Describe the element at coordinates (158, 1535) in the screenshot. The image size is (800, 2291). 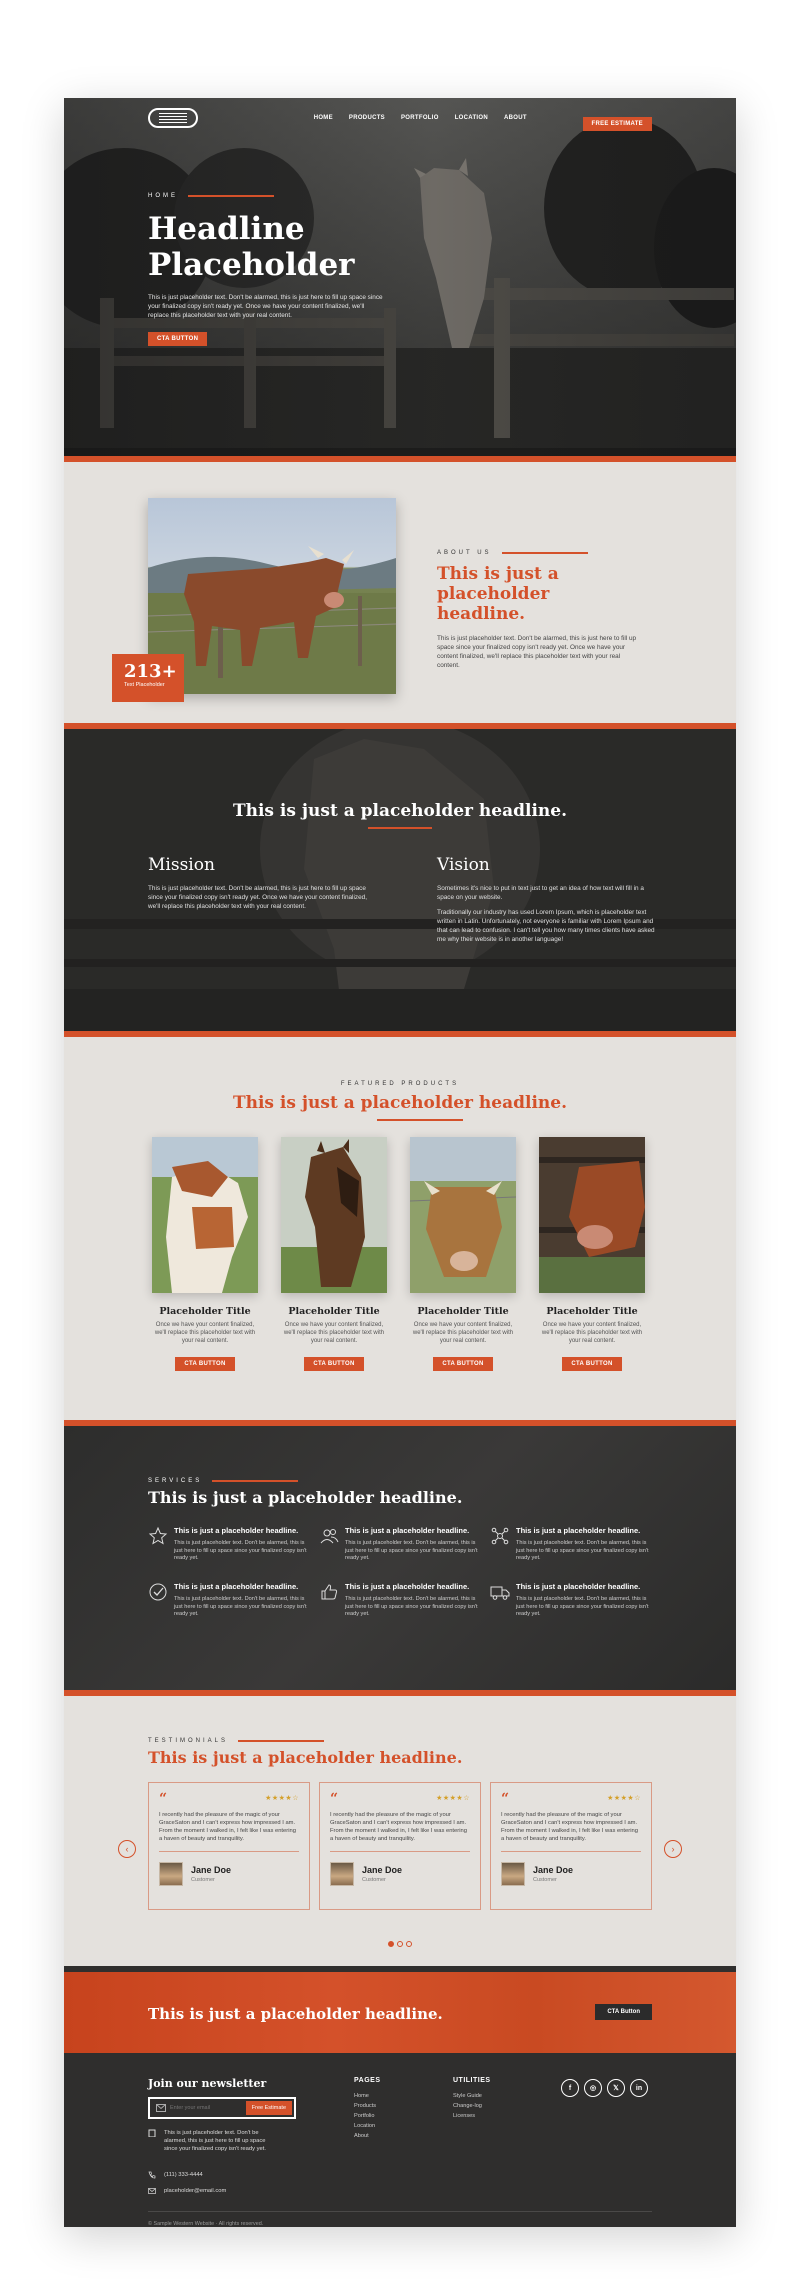
I see `star-outline-icon` at that location.